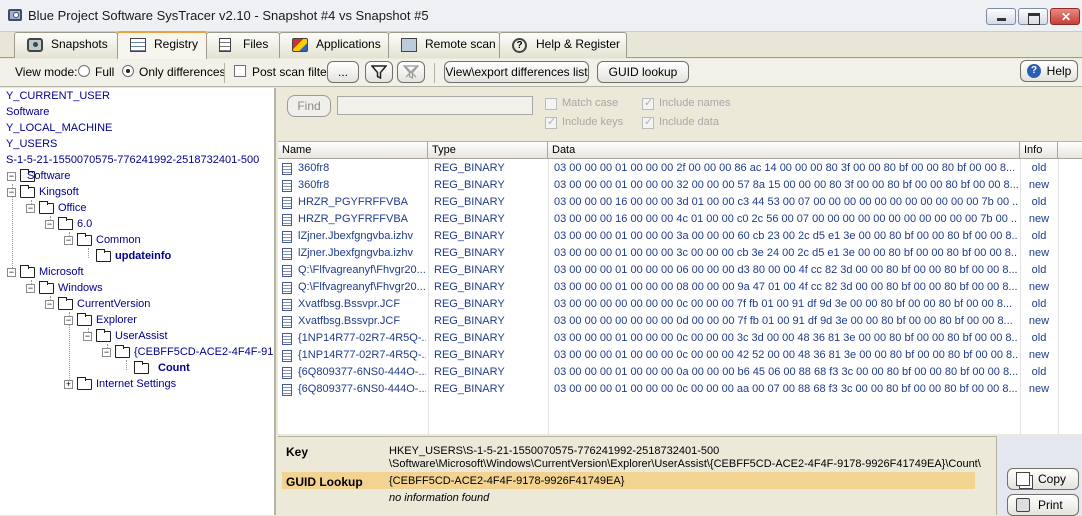  I want to click on guid-lookup-highlight, so click(628, 480).